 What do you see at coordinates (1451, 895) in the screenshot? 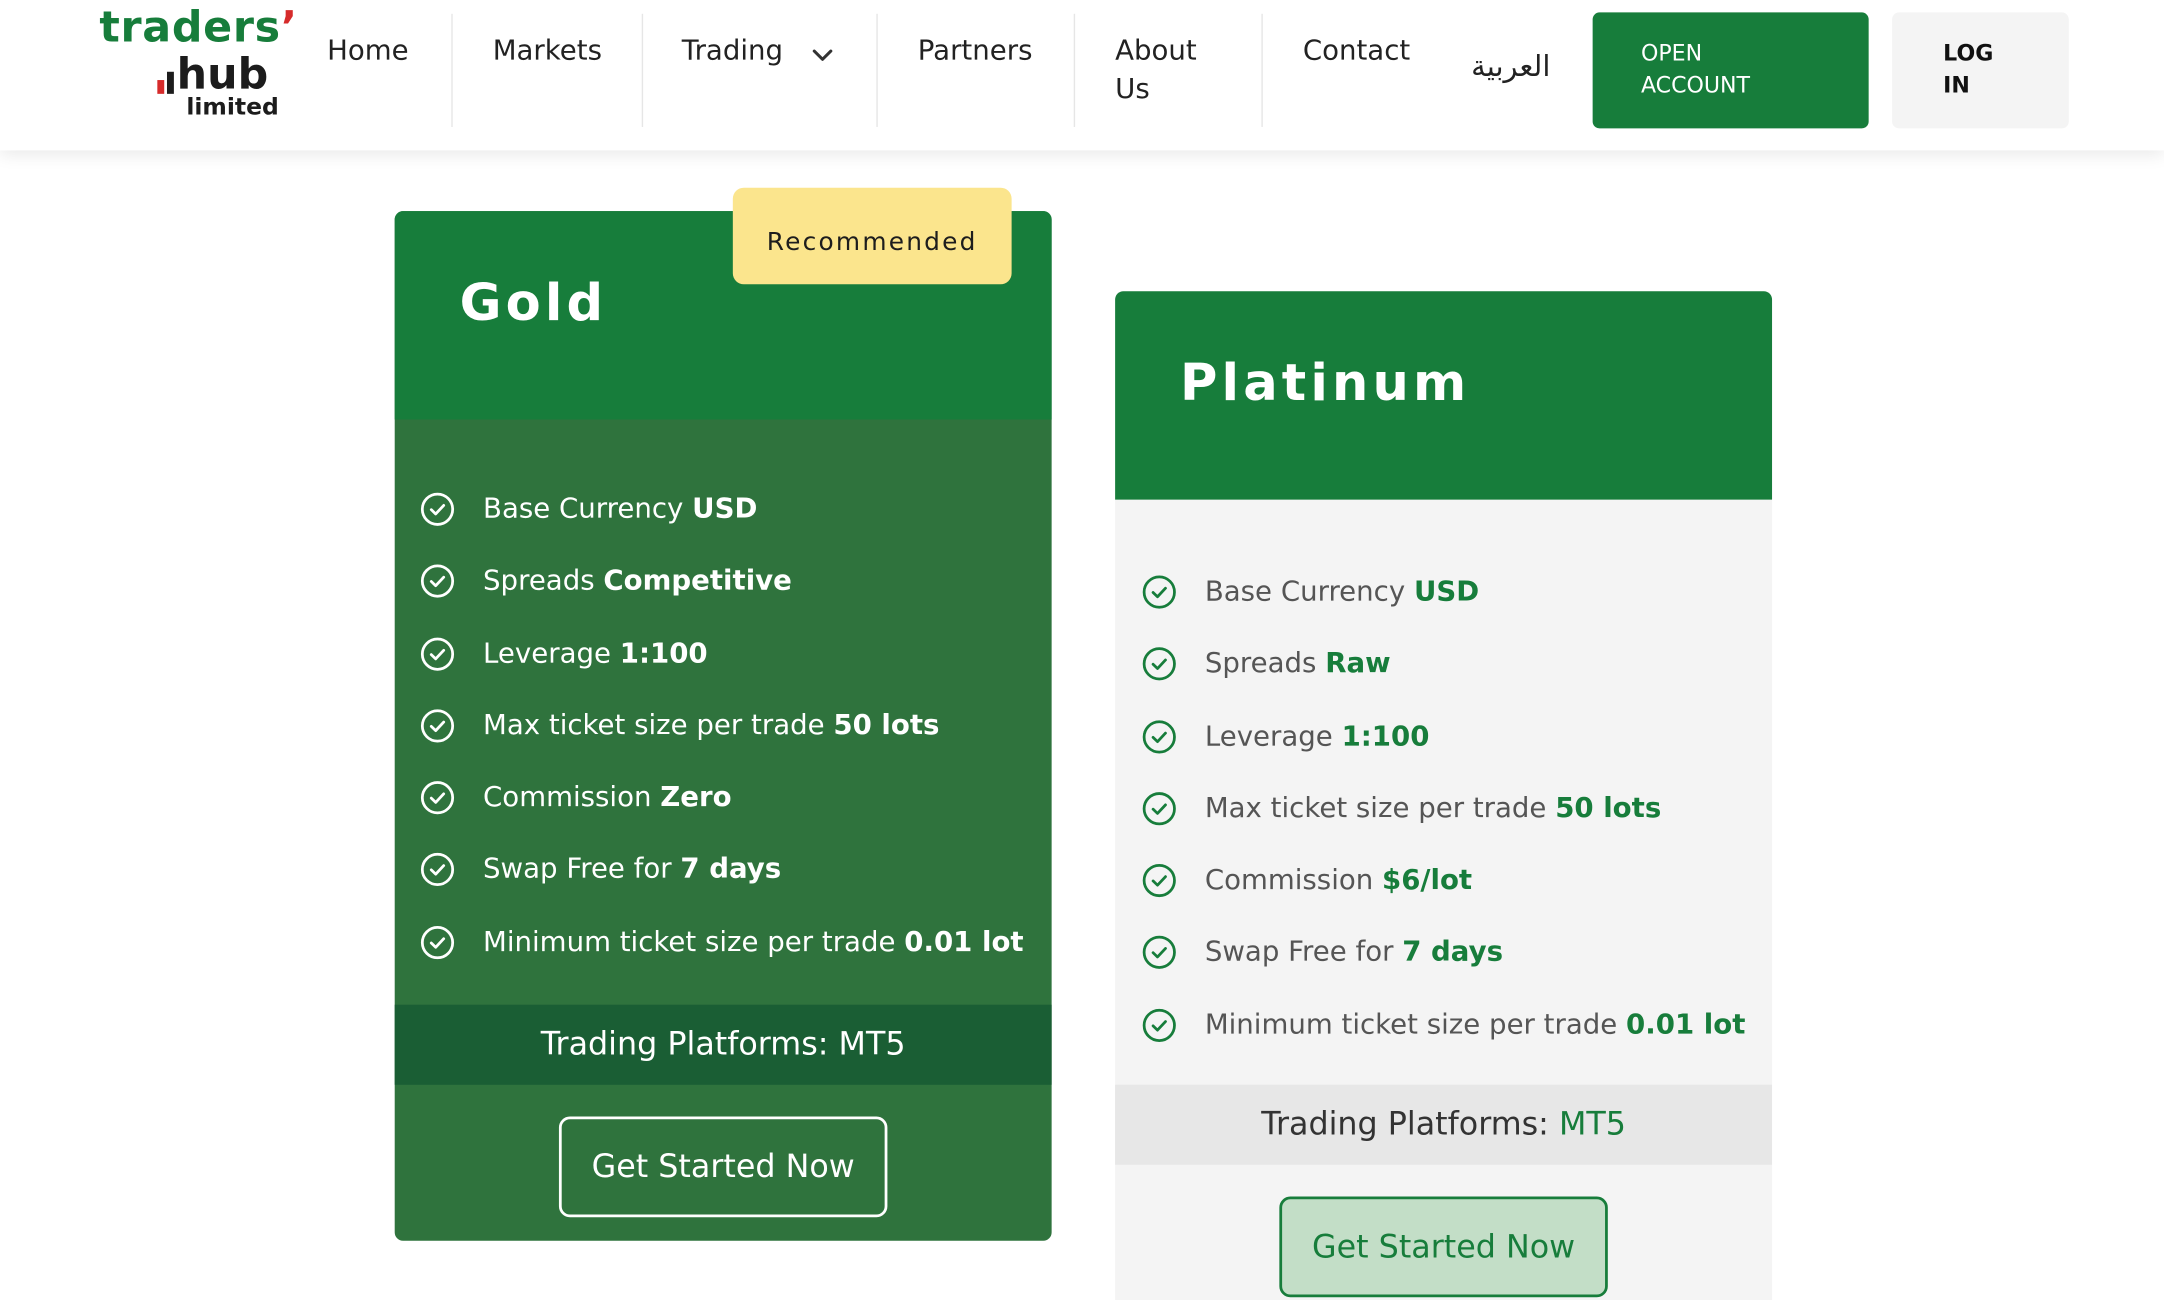
I see `feature-commission: Commission $6/lot` at bounding box center [1451, 895].